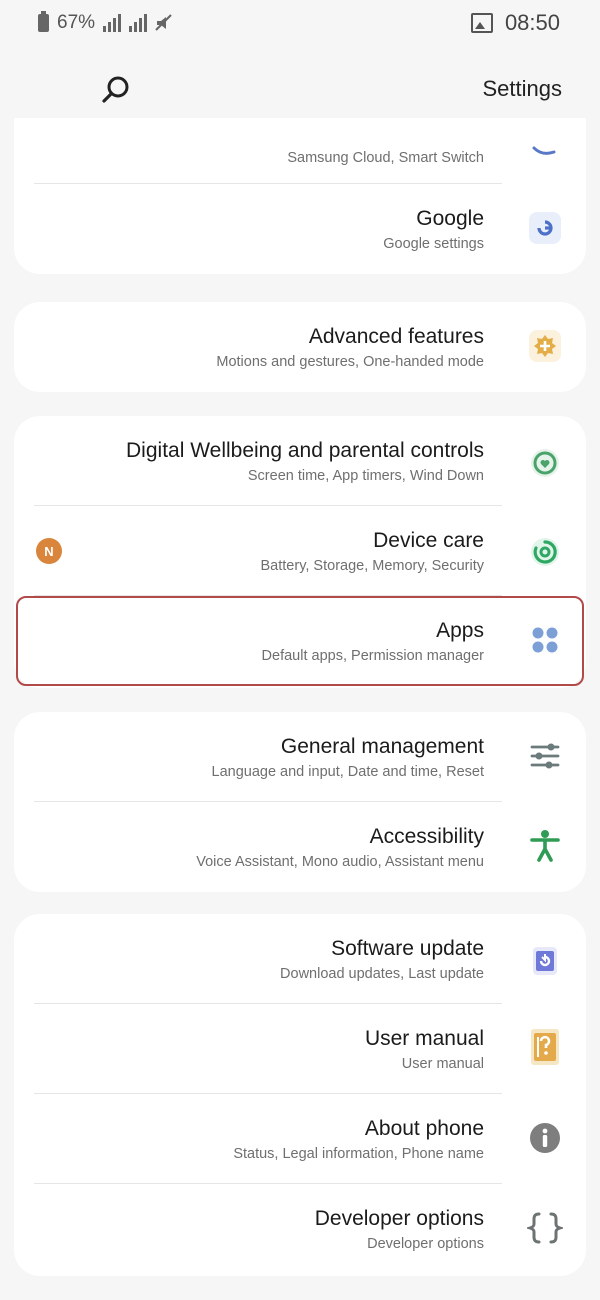 This screenshot has width=600, height=1300. I want to click on battery-icon, so click(43, 21).